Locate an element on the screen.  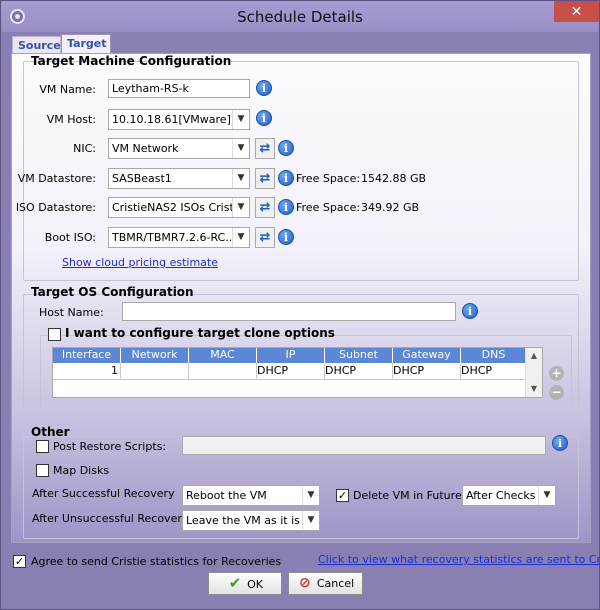
vm-datastore-refresh-icon: ⇄ is located at coordinates (265, 178).